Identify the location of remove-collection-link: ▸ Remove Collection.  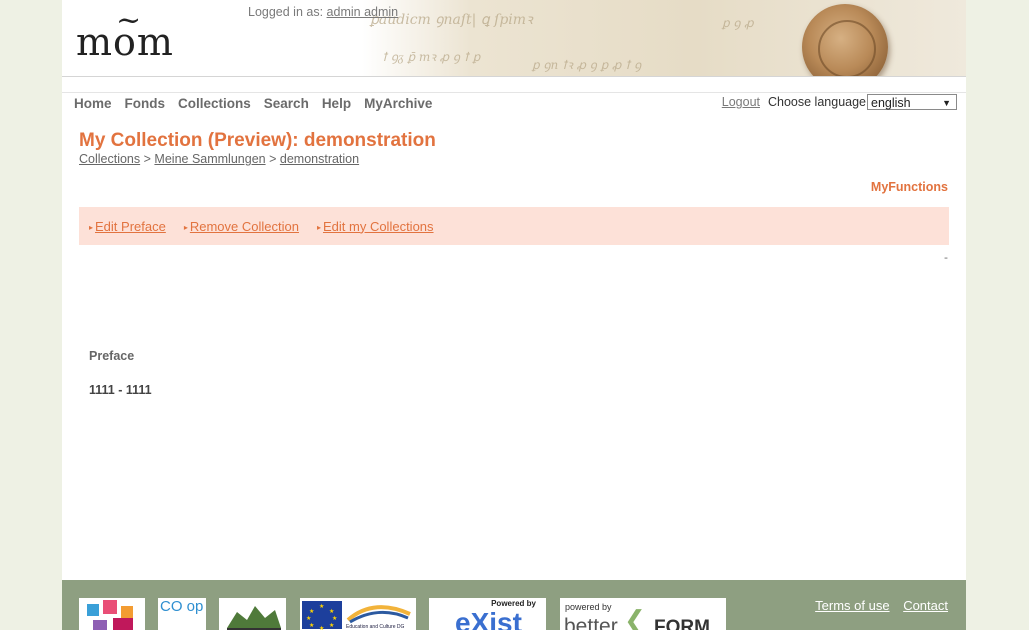
(241, 226).